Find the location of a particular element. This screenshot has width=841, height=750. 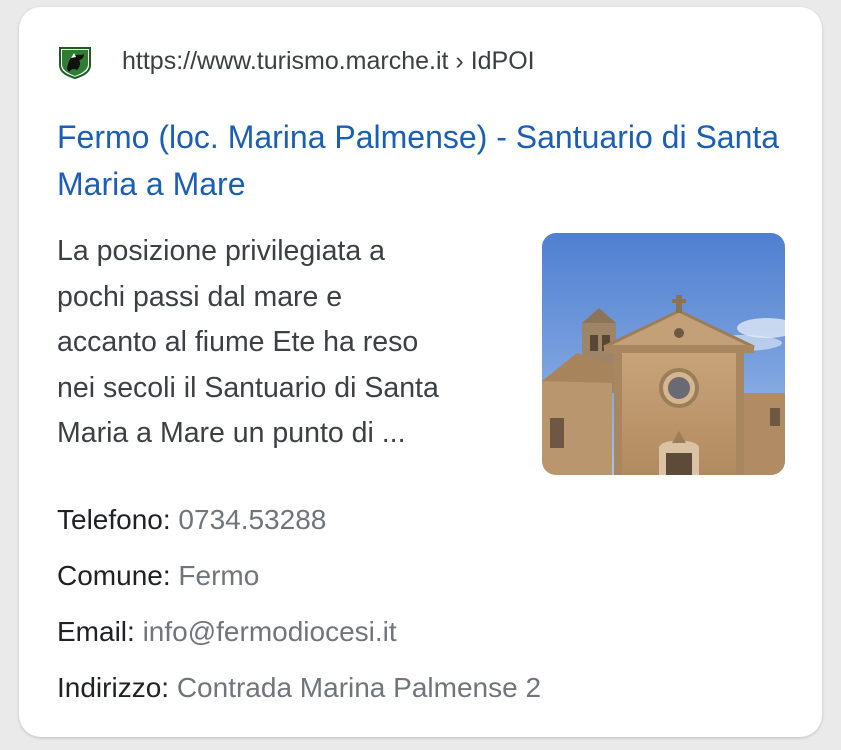

snippet-line: accanto al fiume Ete ha reso is located at coordinates (238, 342).